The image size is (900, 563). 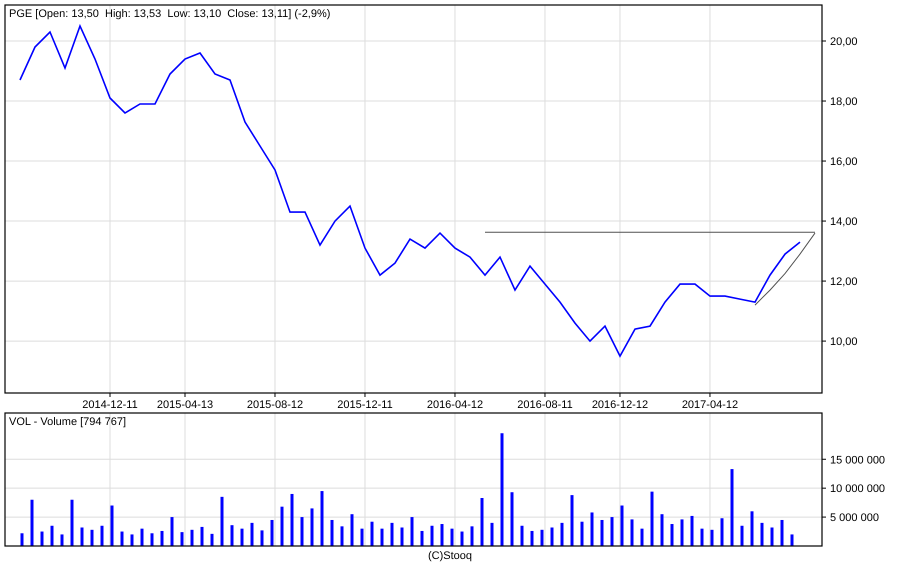 What do you see at coordinates (545, 405) in the screenshot?
I see `axis-label: 2016-08-11` at bounding box center [545, 405].